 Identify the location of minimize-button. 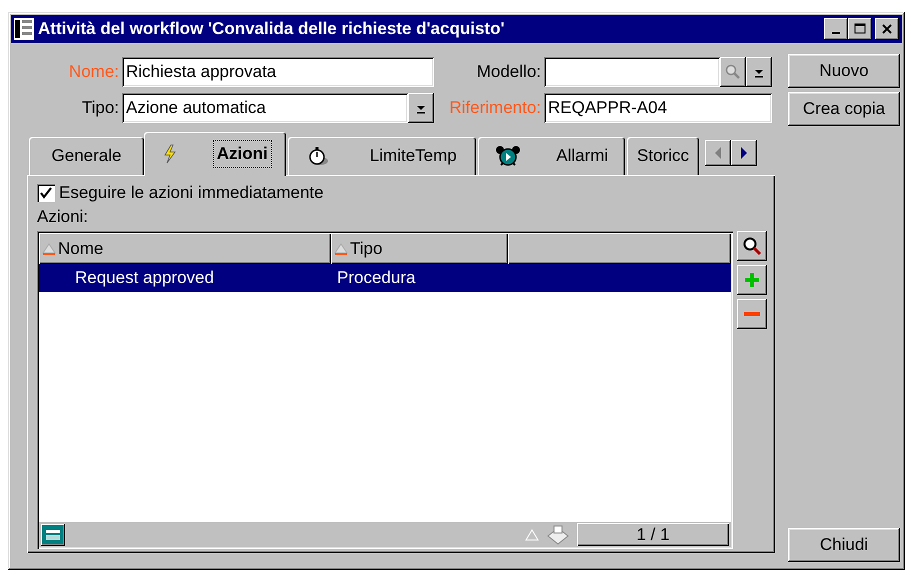
(836, 29).